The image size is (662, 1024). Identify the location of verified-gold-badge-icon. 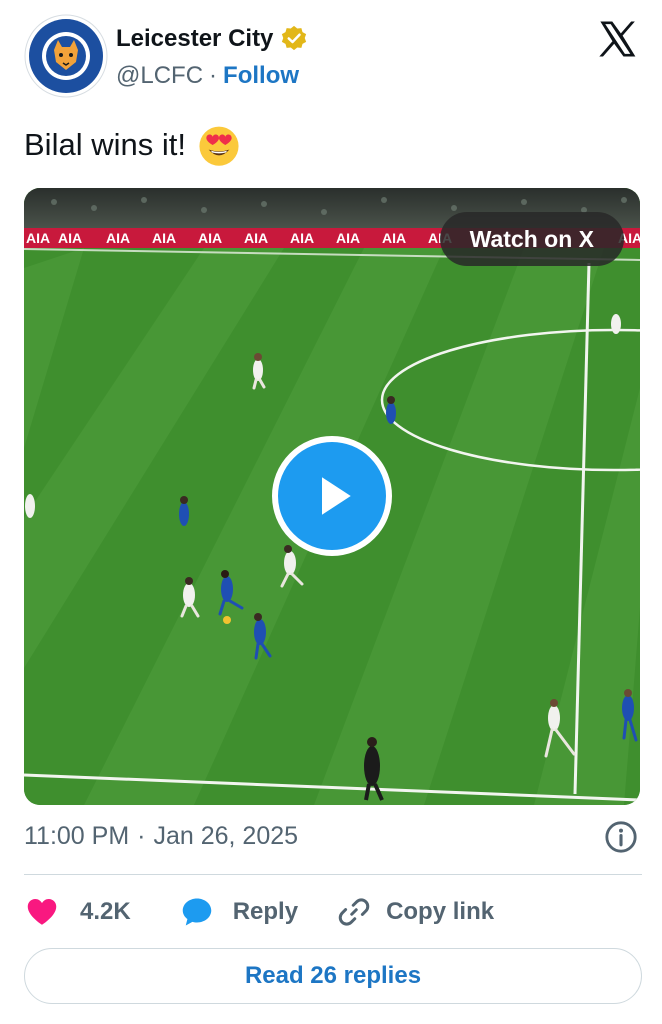
(294, 38).